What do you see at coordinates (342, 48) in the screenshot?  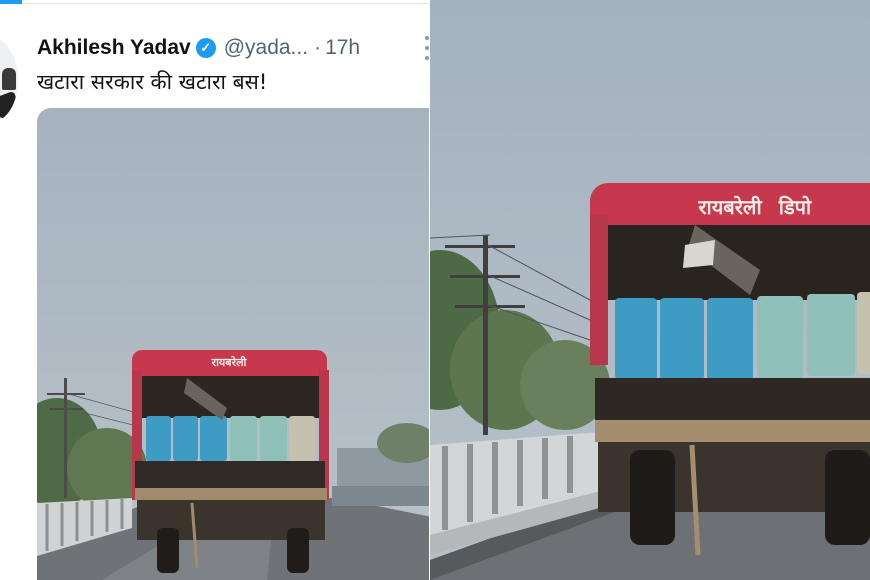 I see `timestamp: 17h` at bounding box center [342, 48].